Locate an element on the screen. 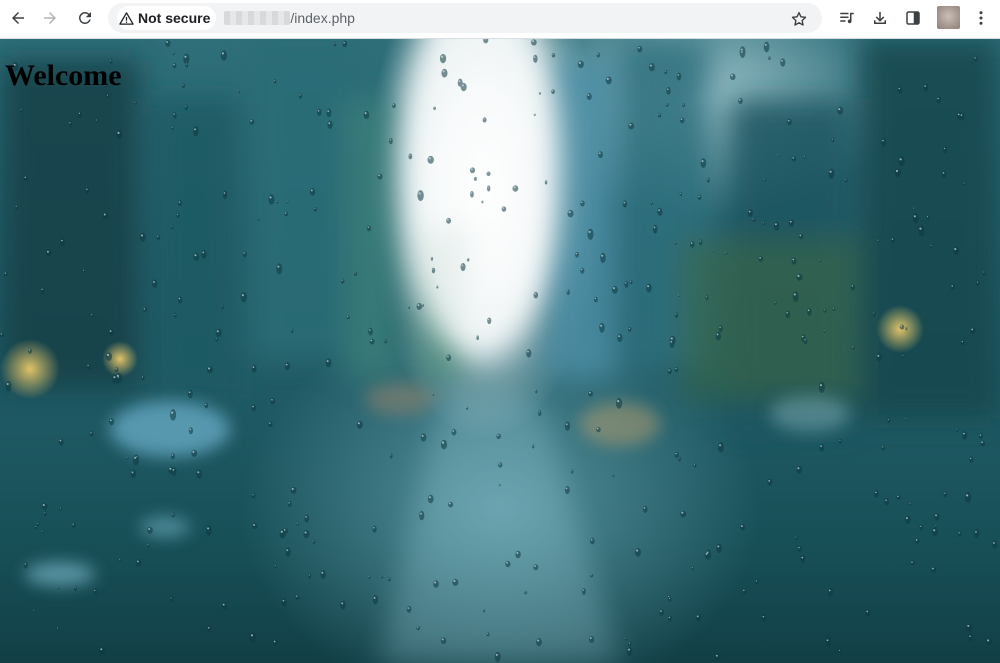  side-panel-button is located at coordinates (913, 18).